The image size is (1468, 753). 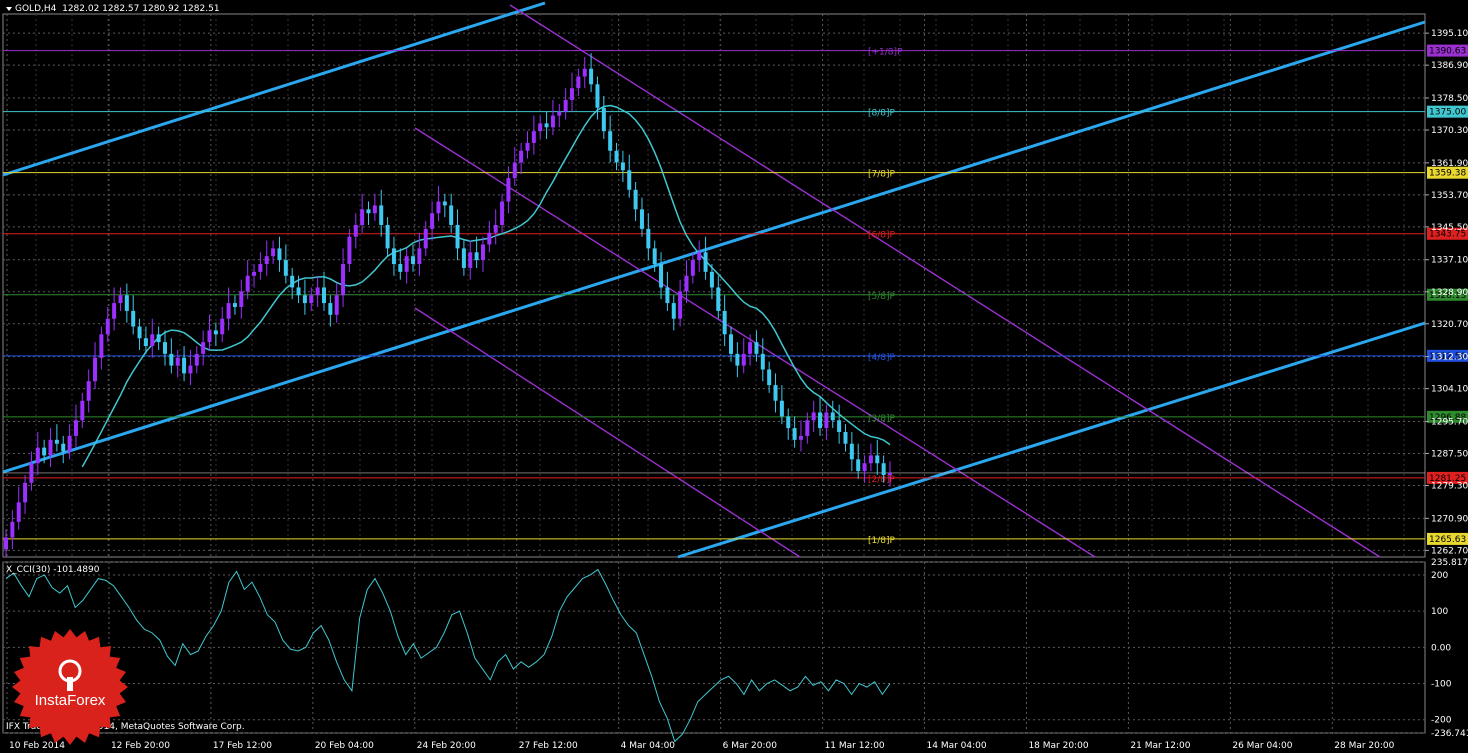 I want to click on chart-title: GOLD,H4 1282.02 1282.57 1280.92 1282.51, so click(x=113, y=9).